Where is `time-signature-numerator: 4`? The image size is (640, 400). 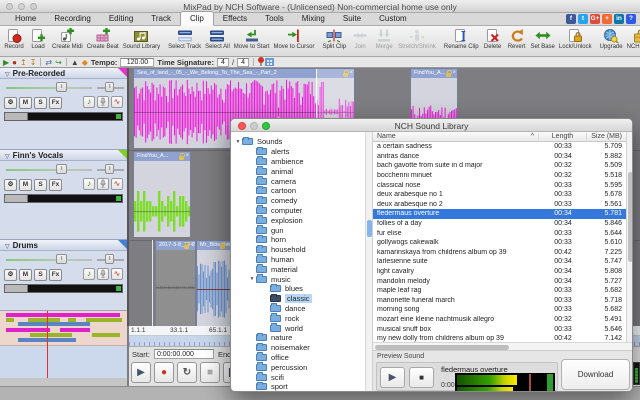 time-signature-numerator: 4 is located at coordinates (222, 62).